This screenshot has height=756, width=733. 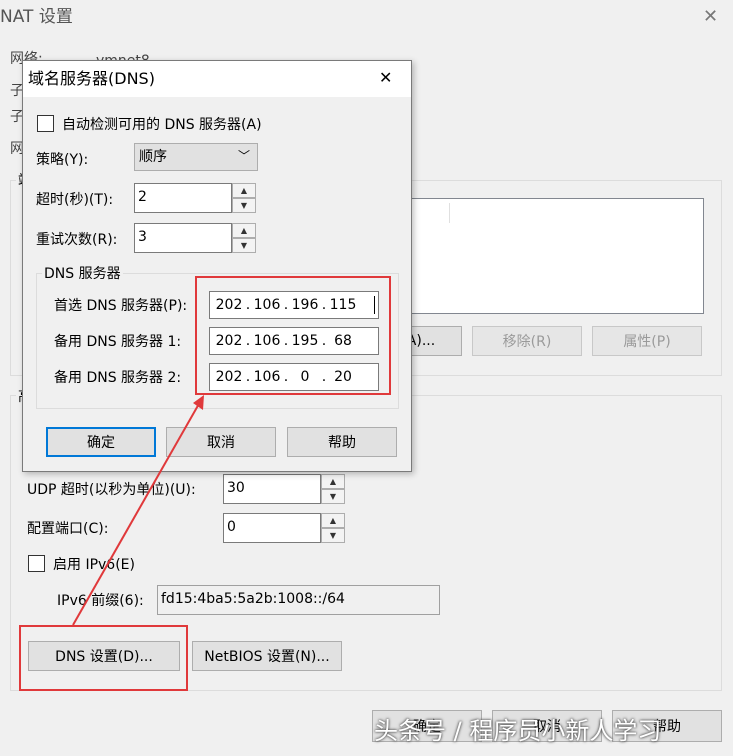 I want to click on annotation-arrow, so click(x=138, y=510).